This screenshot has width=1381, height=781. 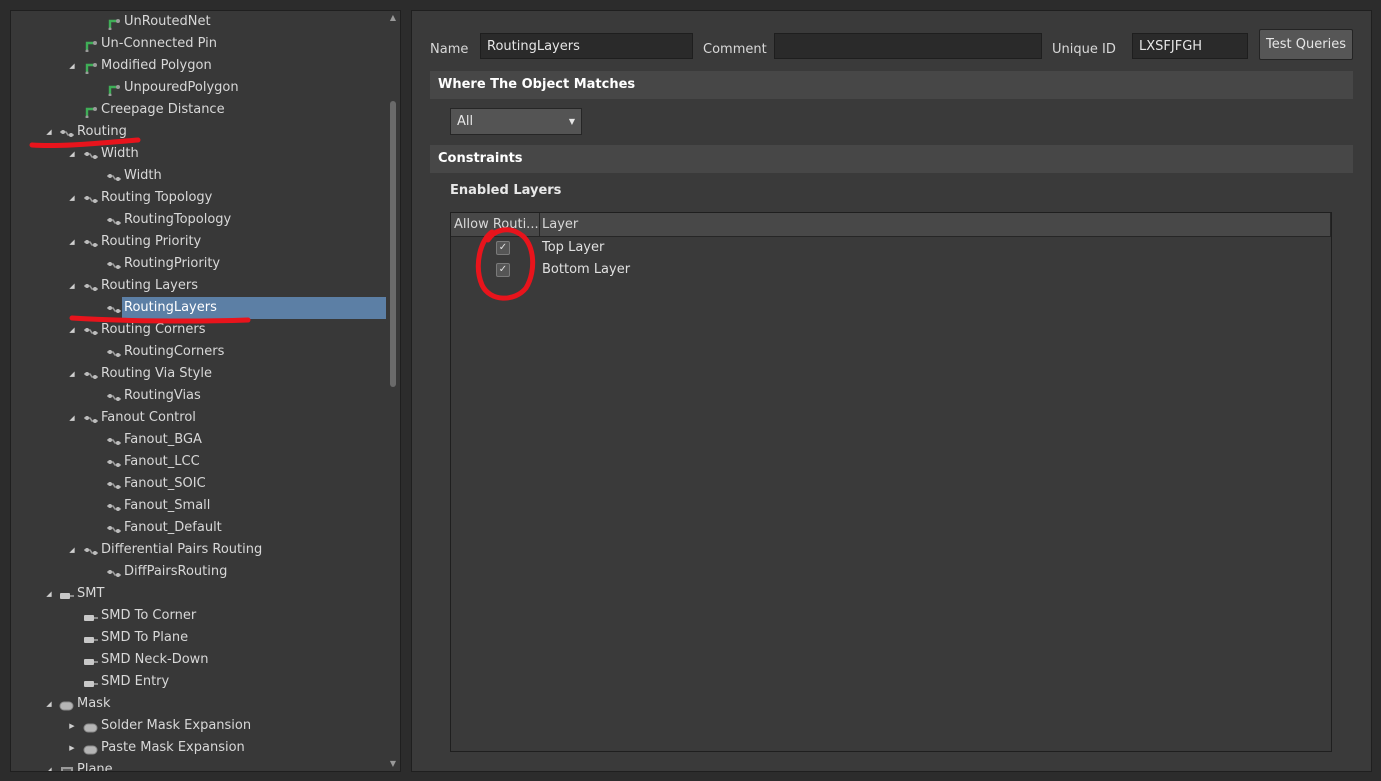 What do you see at coordinates (586, 46) in the screenshot?
I see `name-input` at bounding box center [586, 46].